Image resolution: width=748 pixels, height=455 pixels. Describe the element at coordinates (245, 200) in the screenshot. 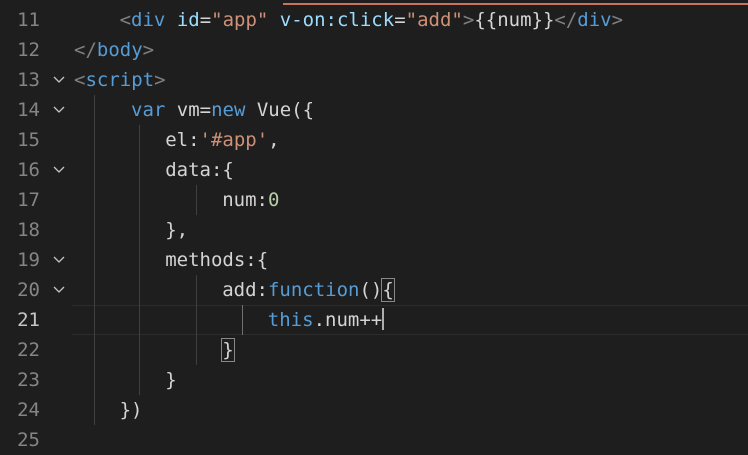

I see `code-token: num:` at that location.